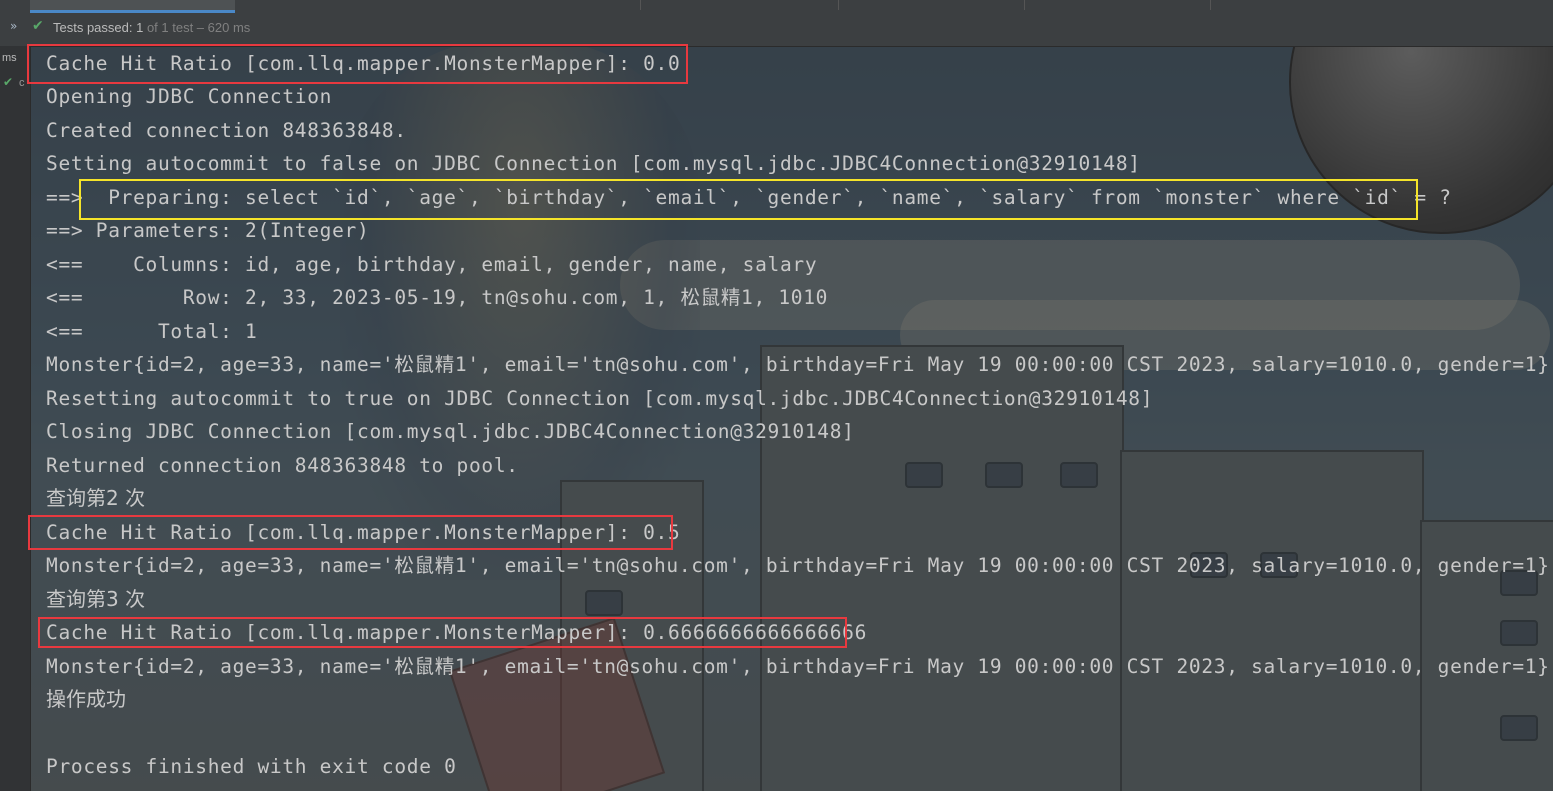 Image resolution: width=1553 pixels, height=791 pixels. I want to click on console-line: <== Total: 1, so click(152, 331).